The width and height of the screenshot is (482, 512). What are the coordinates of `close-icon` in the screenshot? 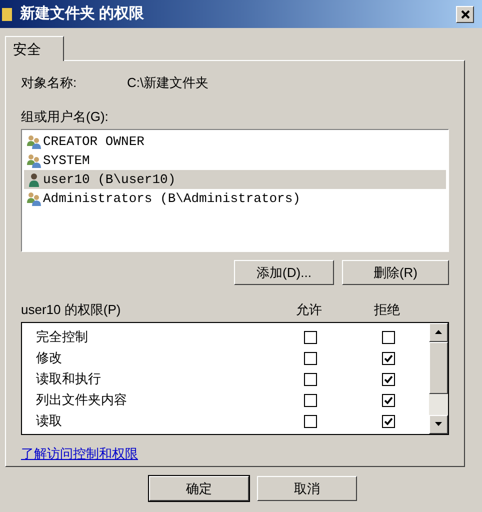 It's located at (465, 14).